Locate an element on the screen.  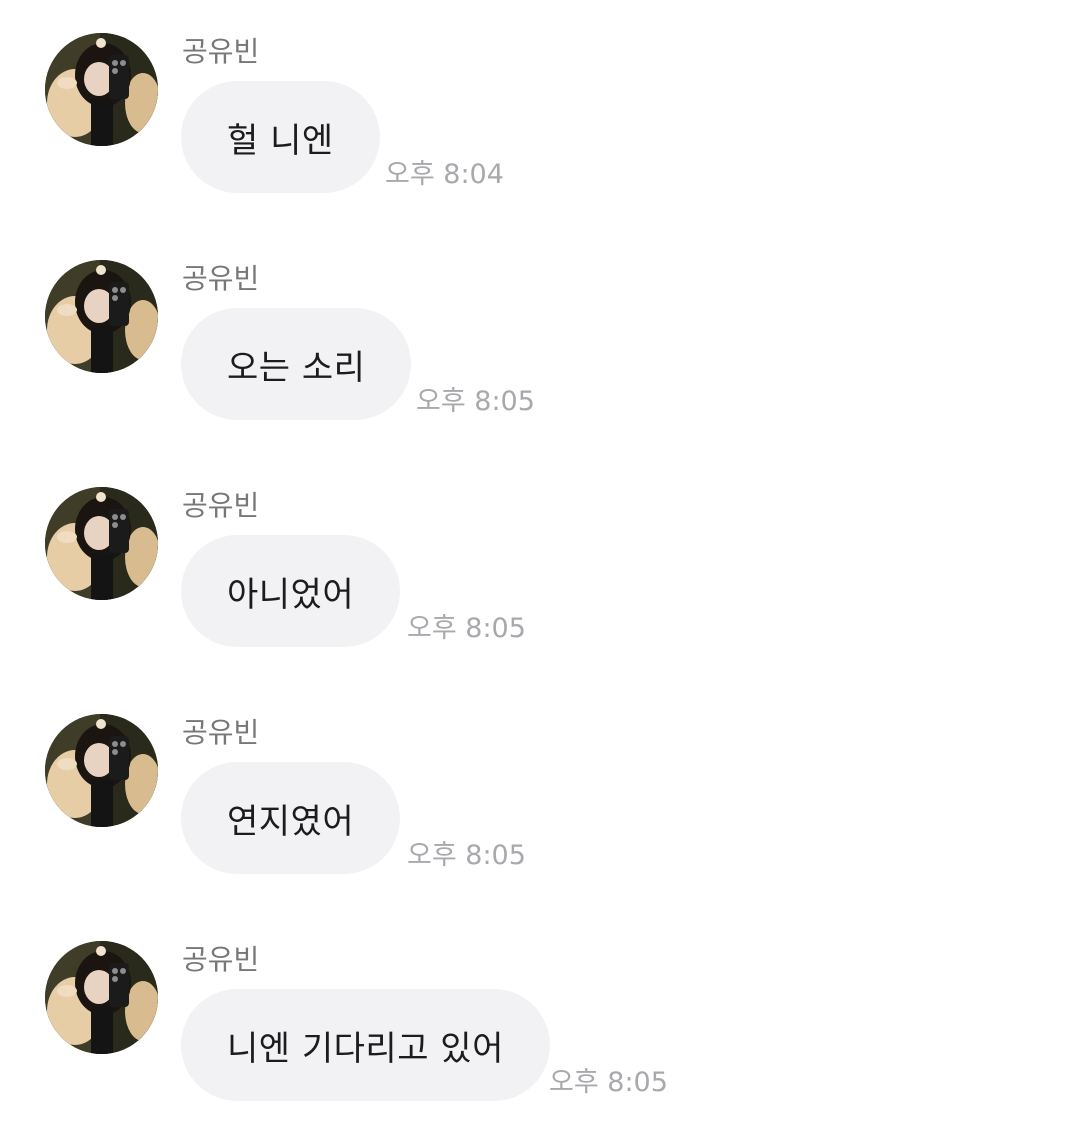
message-bubble: 헐 니엔 is located at coordinates (280, 137).